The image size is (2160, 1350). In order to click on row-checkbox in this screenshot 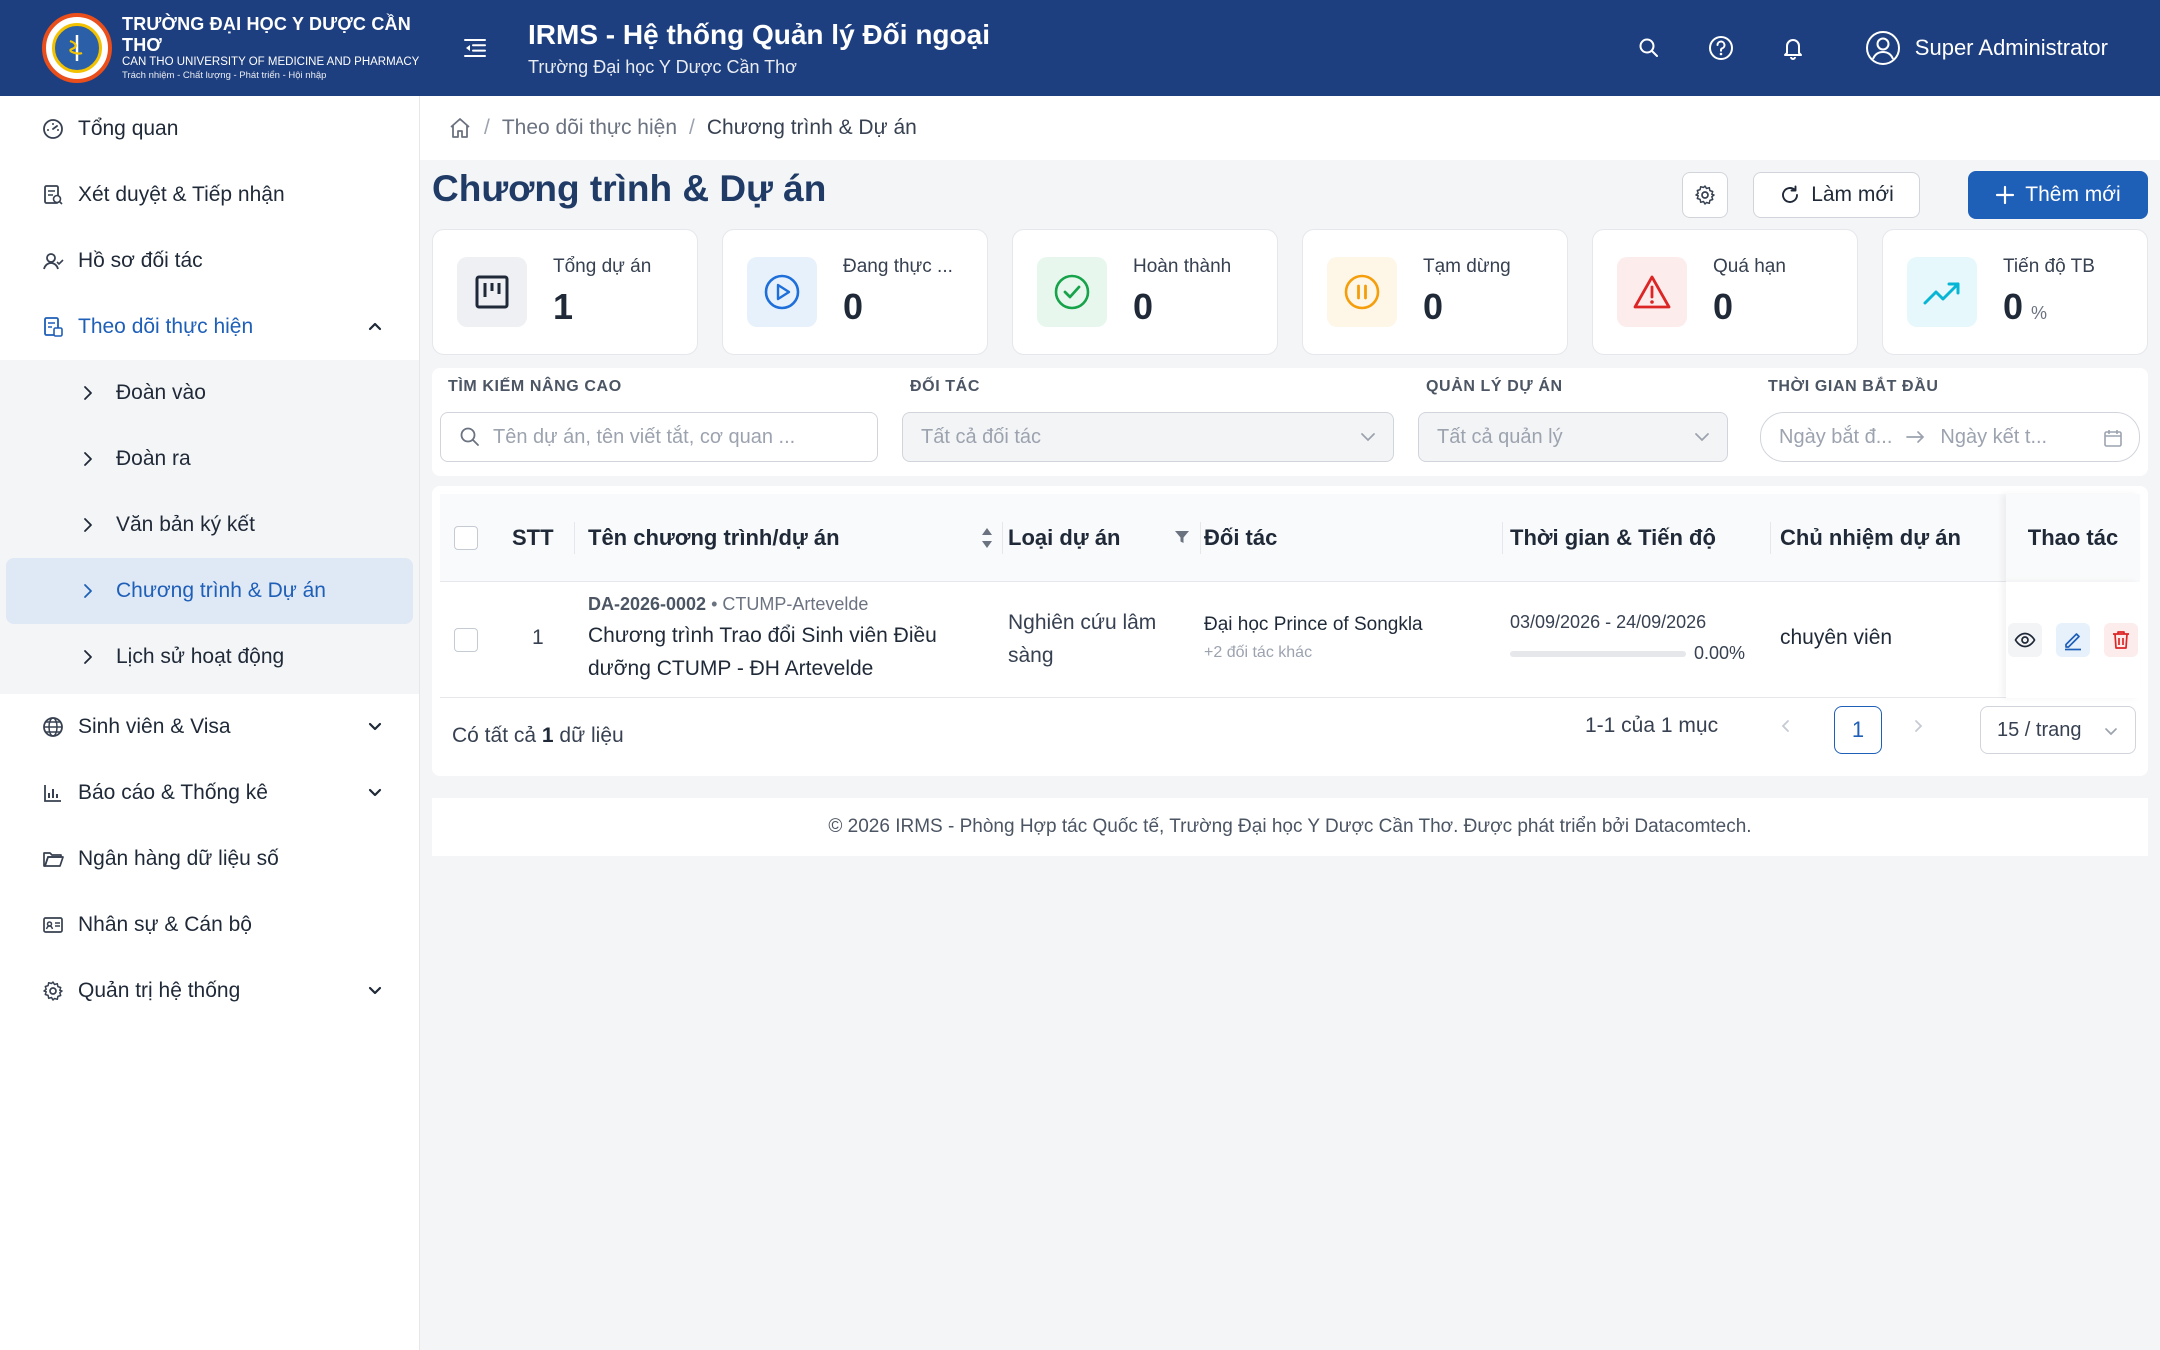, I will do `click(466, 640)`.